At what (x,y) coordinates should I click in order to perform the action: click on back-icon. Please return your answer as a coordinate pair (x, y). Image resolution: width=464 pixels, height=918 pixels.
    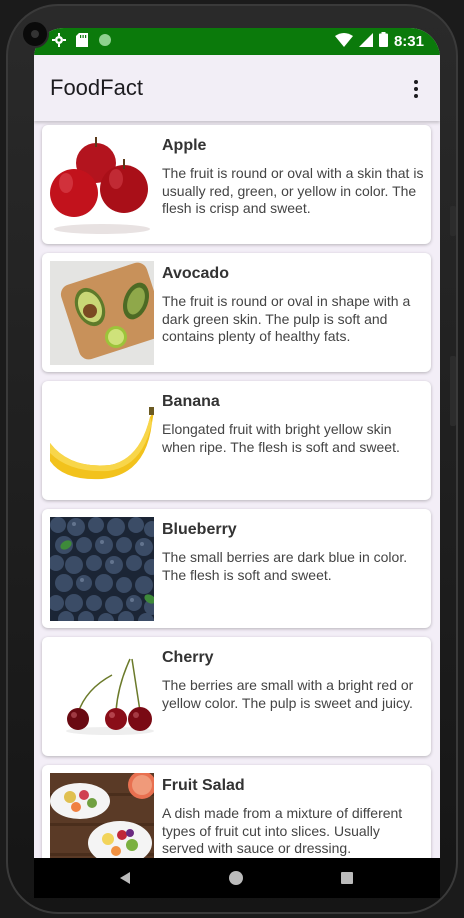
    Looking at the image, I should click on (125, 878).